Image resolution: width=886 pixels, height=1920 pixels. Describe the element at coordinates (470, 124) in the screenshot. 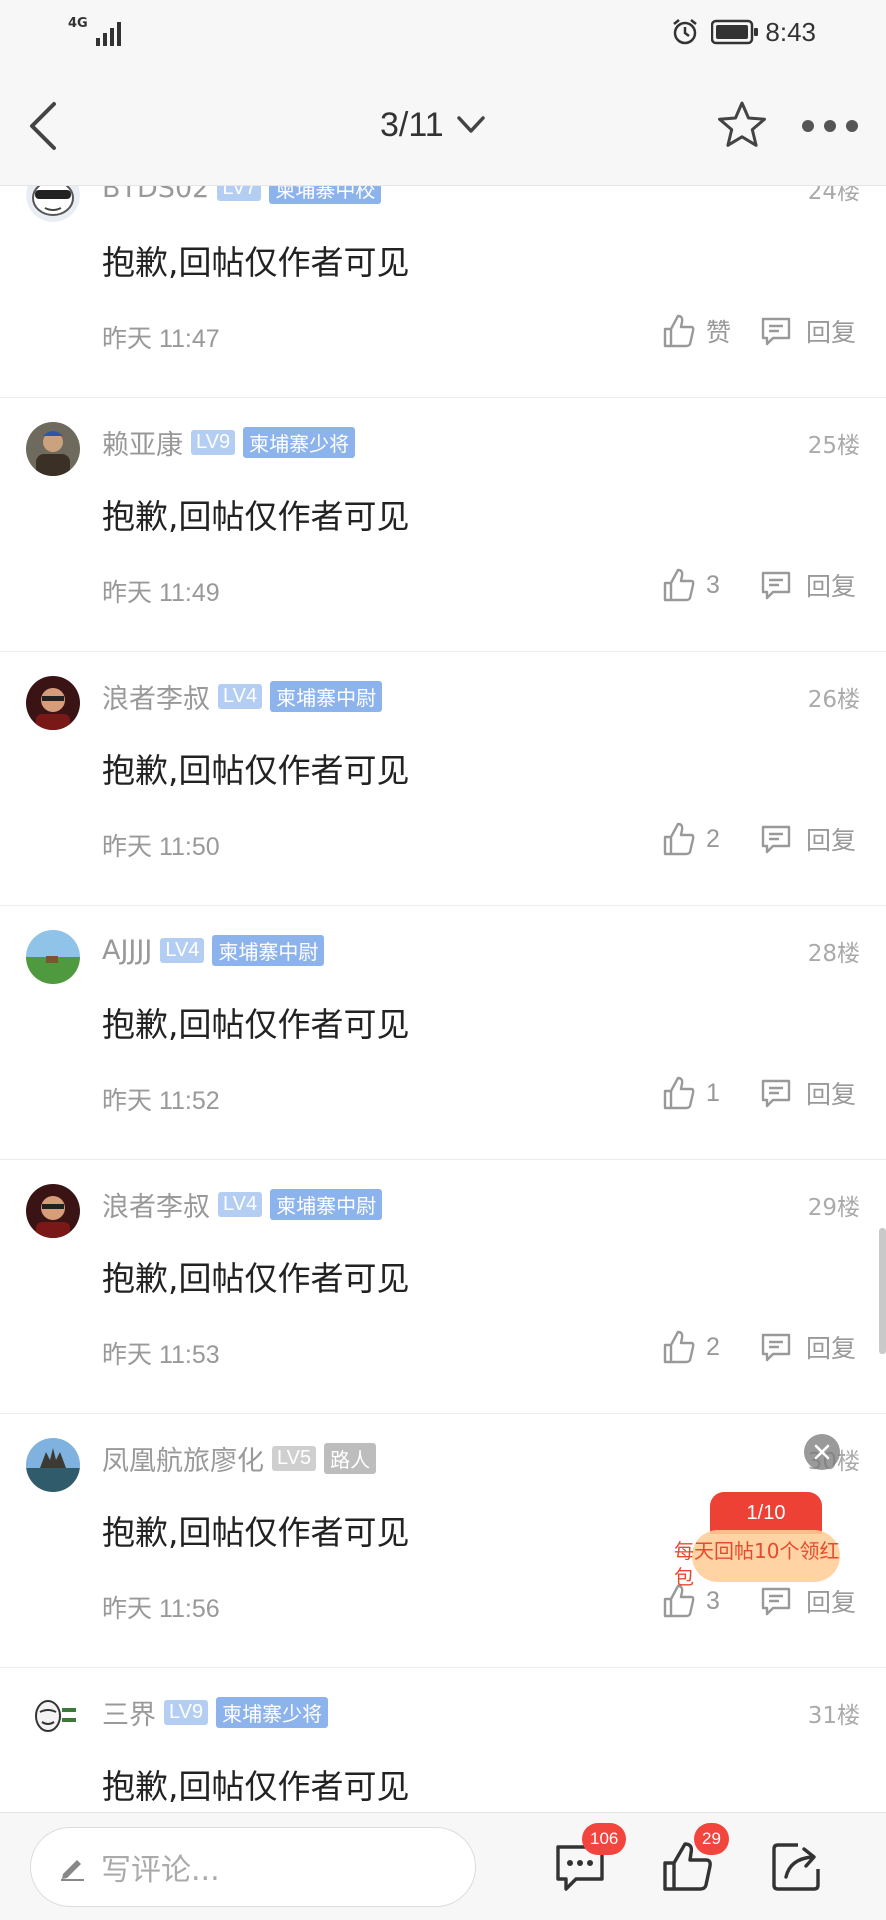

I see `chevron-down-icon` at that location.